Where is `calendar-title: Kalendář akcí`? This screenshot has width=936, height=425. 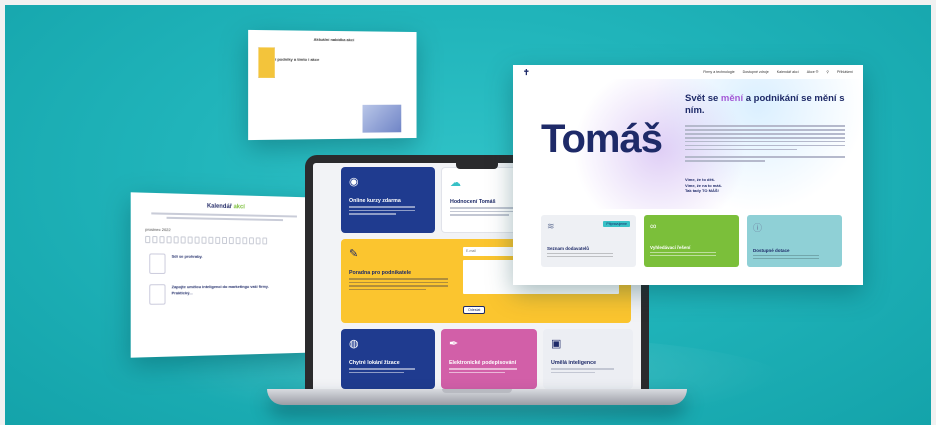 calendar-title: Kalendář akcí is located at coordinates (225, 207).